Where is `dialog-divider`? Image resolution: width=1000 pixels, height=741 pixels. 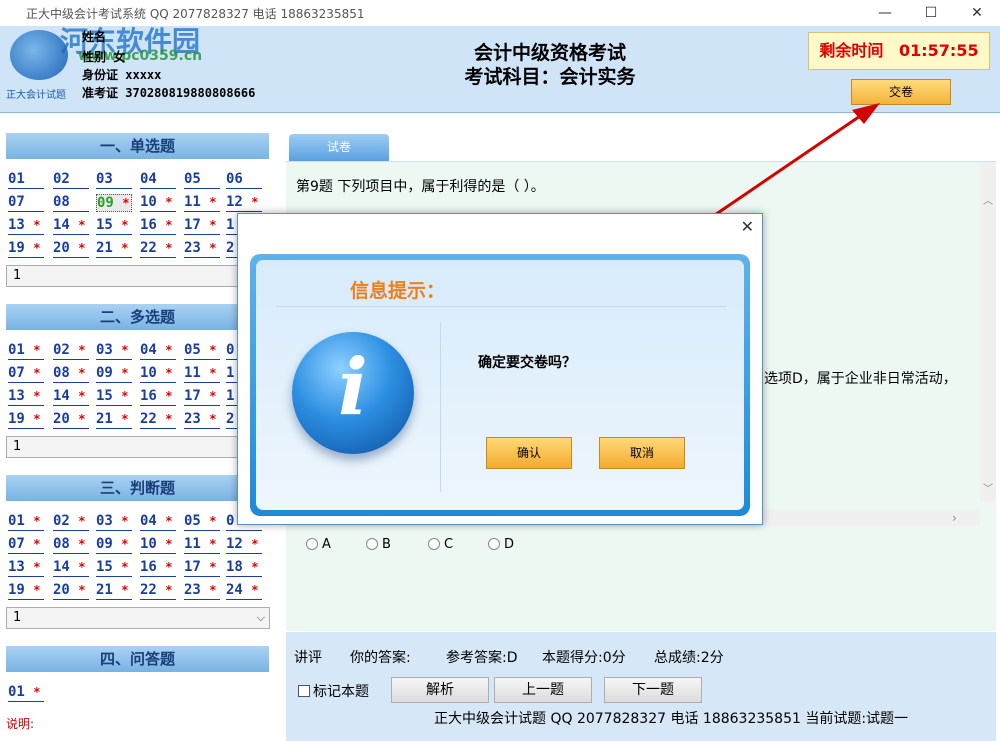
dialog-divider is located at coordinates (501, 306).